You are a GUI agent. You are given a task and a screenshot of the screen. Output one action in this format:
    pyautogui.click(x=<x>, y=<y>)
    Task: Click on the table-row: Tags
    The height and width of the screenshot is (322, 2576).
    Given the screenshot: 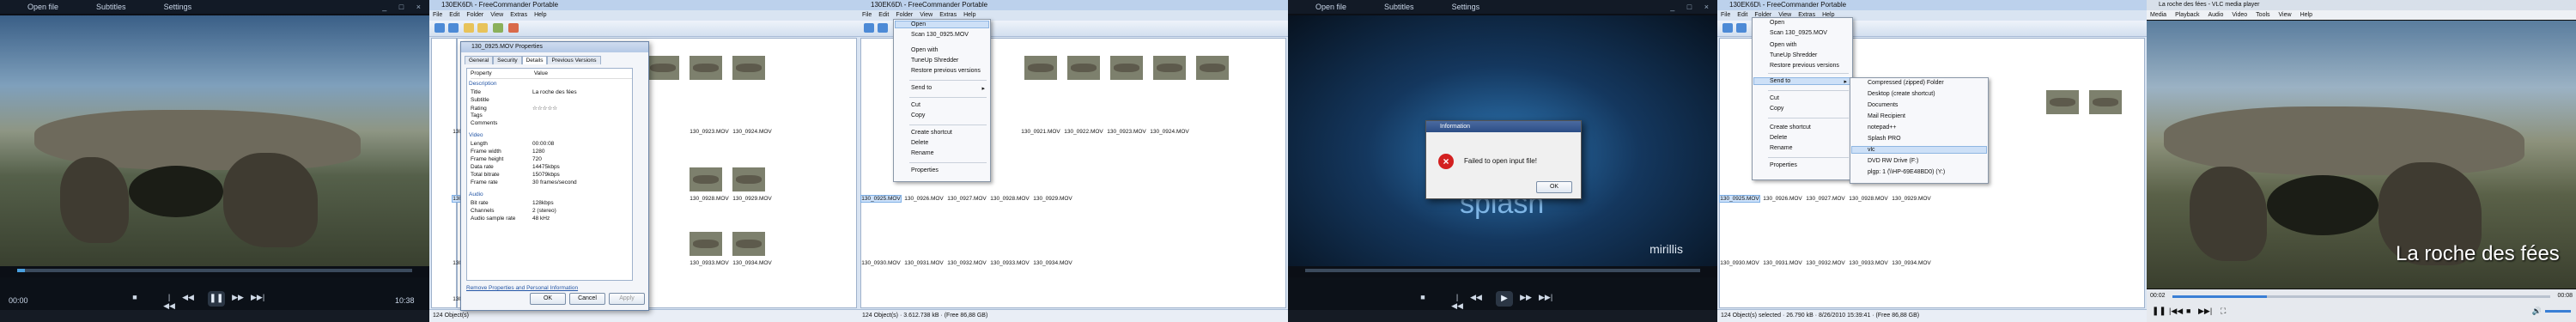 What is the action you would take?
    pyautogui.click(x=501, y=116)
    